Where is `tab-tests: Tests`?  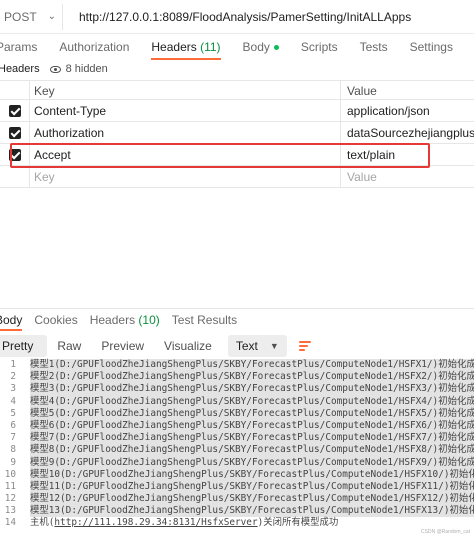
tab-tests: Tests is located at coordinates (374, 47).